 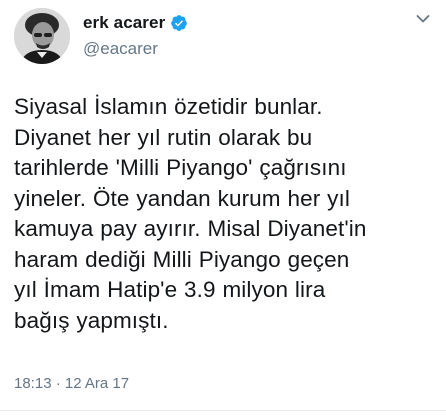 What do you see at coordinates (71, 383) in the screenshot?
I see `tweet-timestamp: 18:13 · 12 Ara 17` at bounding box center [71, 383].